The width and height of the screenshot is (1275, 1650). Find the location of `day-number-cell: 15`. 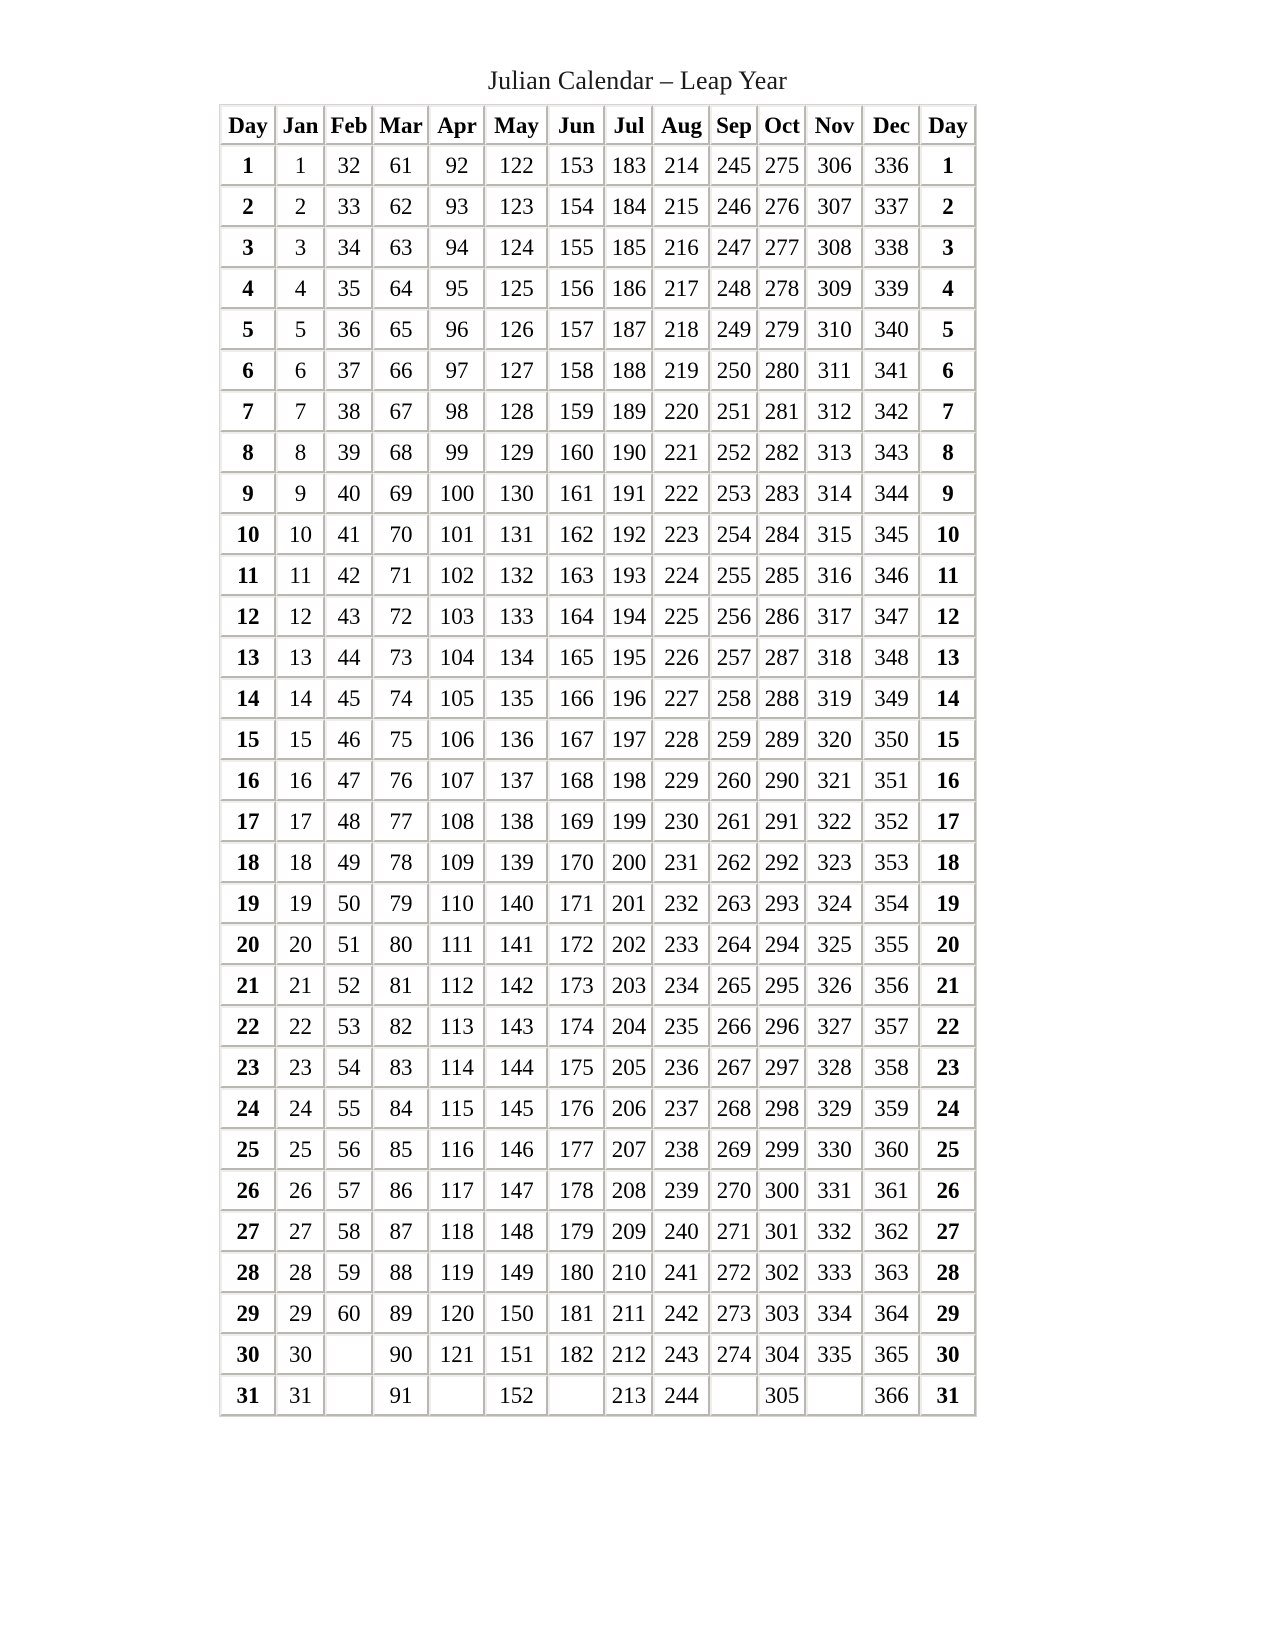

day-number-cell: 15 is located at coordinates (948, 739).